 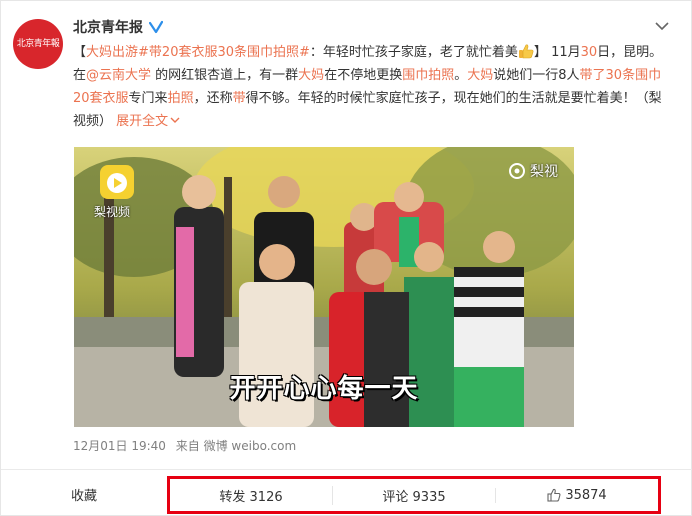 I want to click on post-timestamp: 12月01日 19:40, so click(x=119, y=446).